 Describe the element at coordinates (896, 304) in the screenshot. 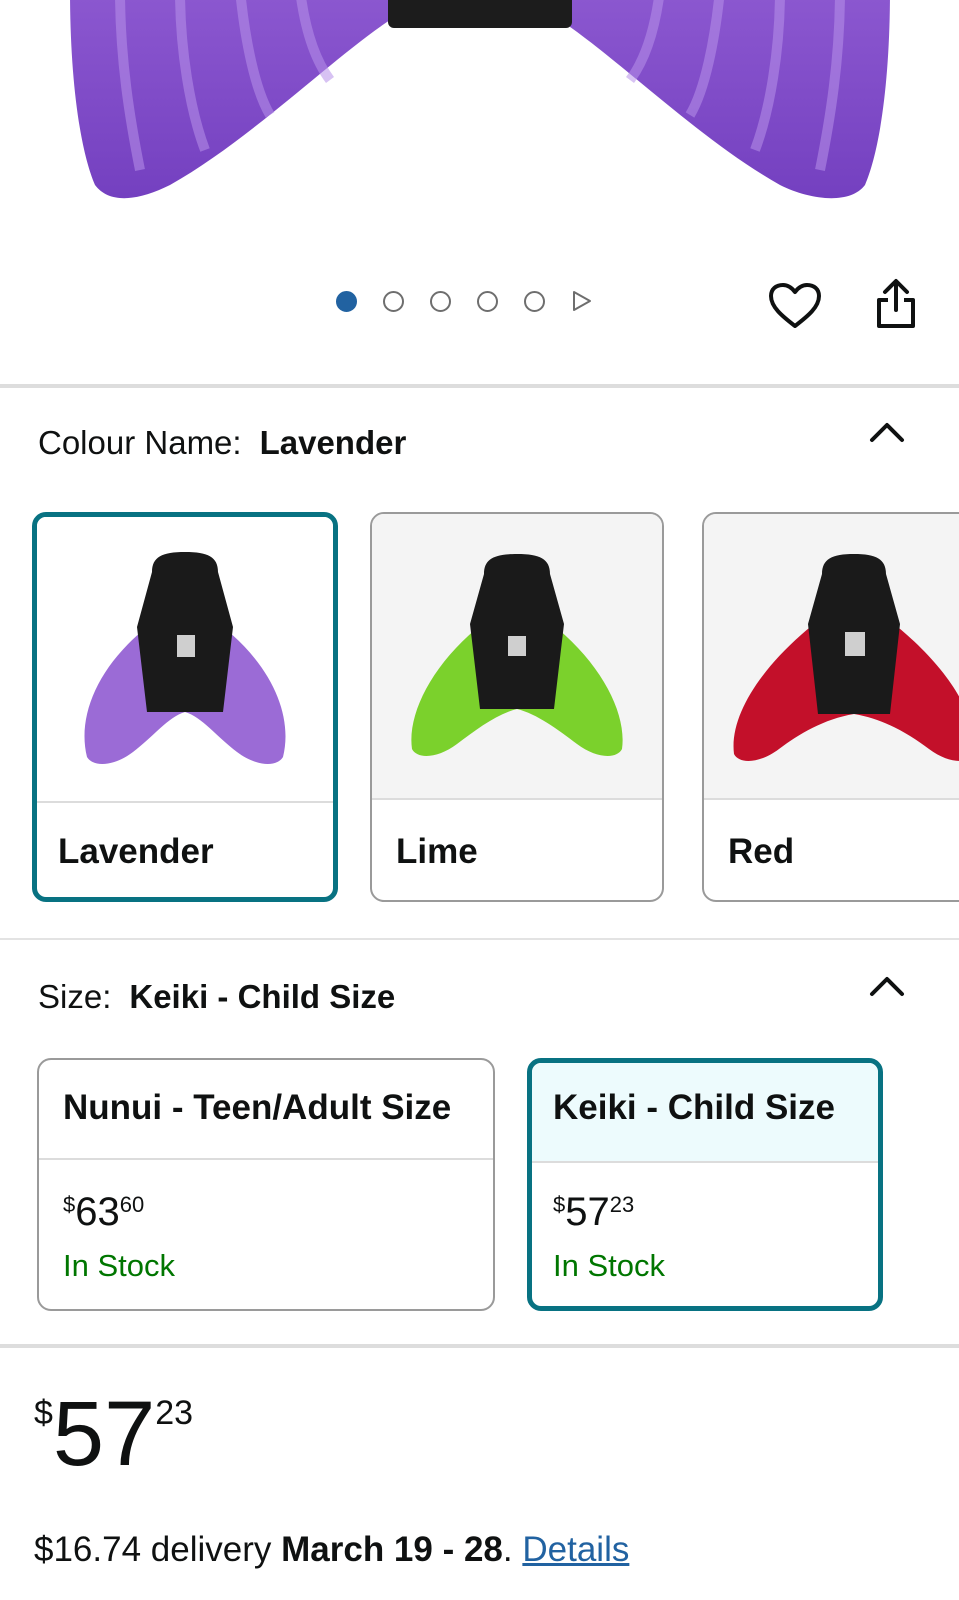

I see `share-icon` at that location.